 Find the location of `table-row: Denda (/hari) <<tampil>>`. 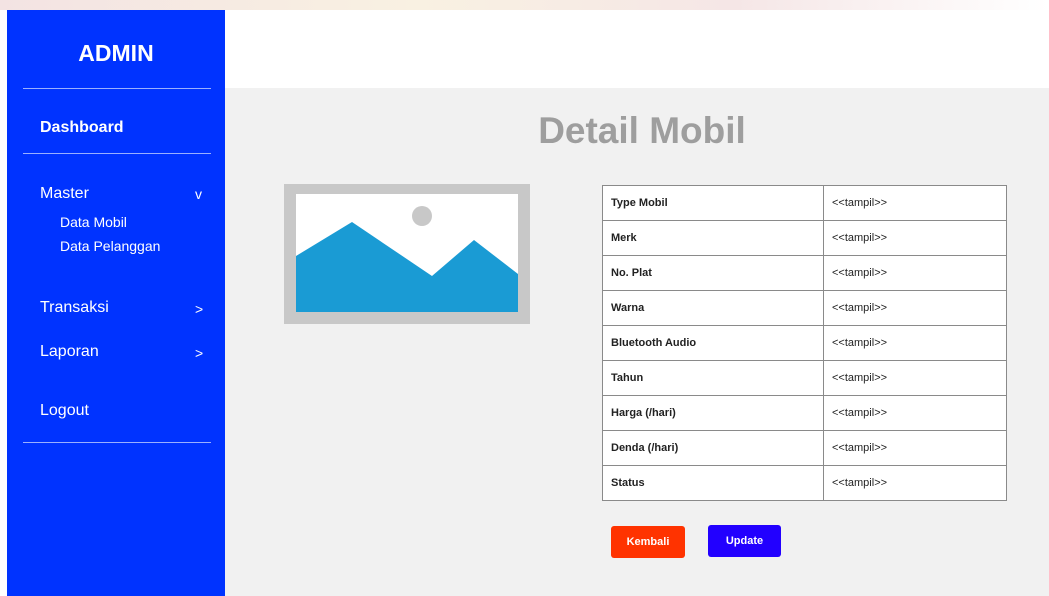

table-row: Denda (/hari) <<tampil>> is located at coordinates (804, 448).